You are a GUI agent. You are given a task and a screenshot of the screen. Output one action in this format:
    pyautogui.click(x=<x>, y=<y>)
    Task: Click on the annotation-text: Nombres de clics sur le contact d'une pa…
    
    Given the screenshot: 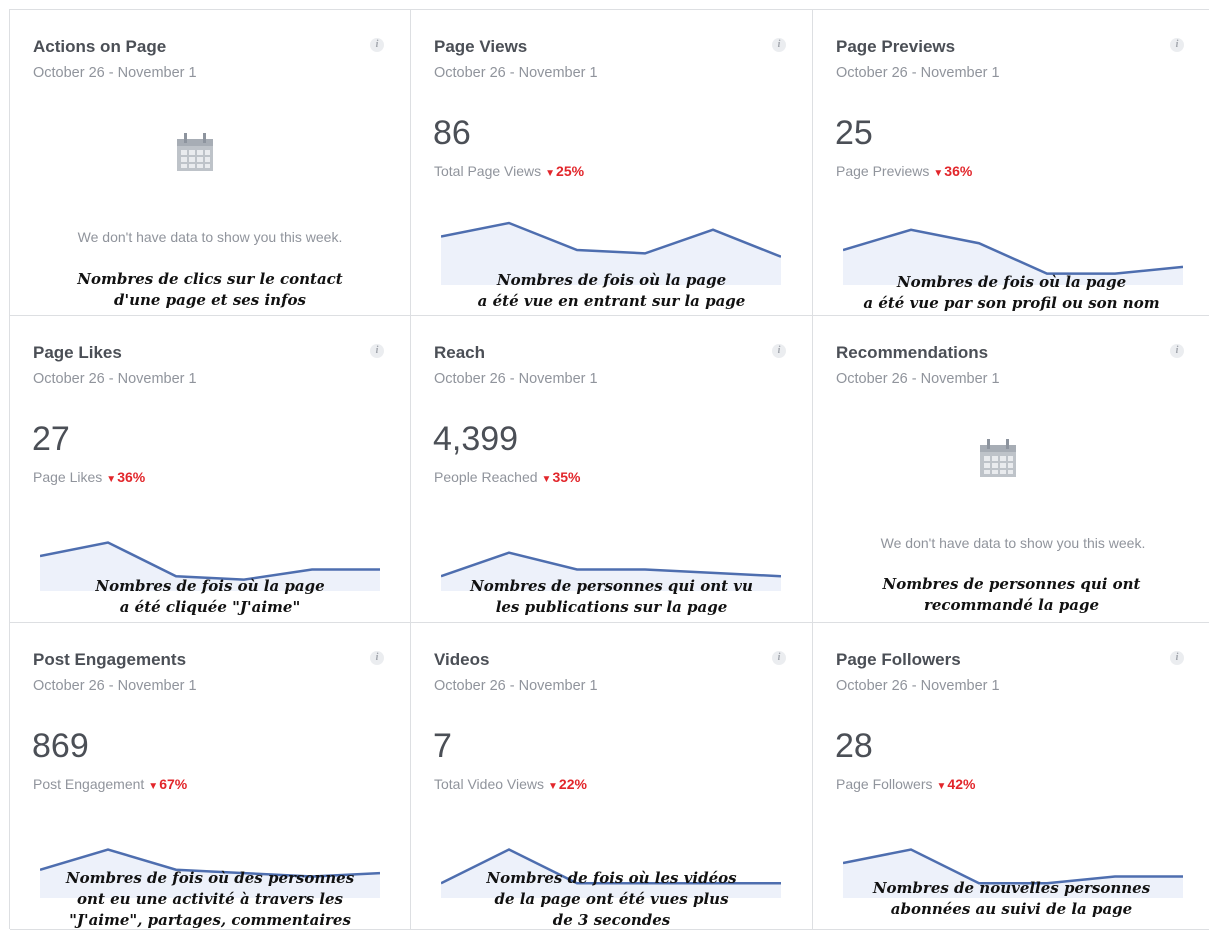 What is the action you would take?
    pyautogui.click(x=210, y=290)
    